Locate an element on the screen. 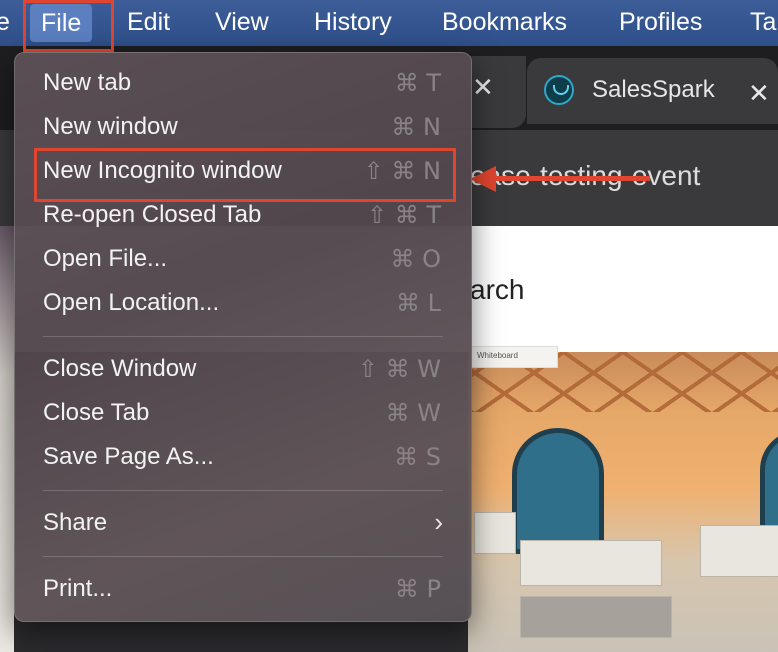  menu-profiles: Profiles is located at coordinates (660, 22).